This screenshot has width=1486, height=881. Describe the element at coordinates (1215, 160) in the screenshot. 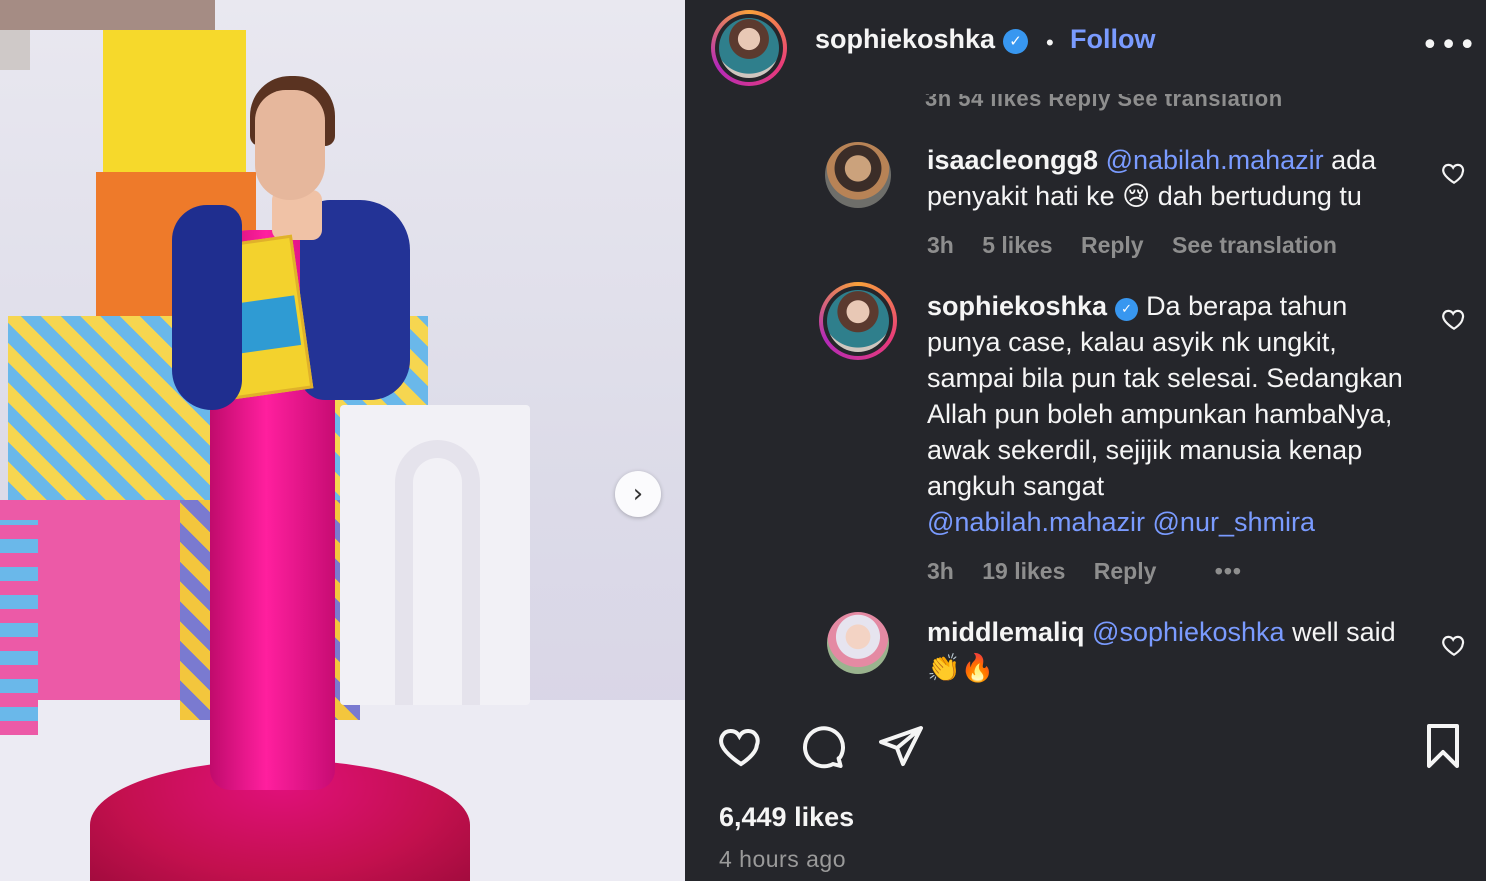

I see `comment-mention: @nabilah.mahazir` at that location.